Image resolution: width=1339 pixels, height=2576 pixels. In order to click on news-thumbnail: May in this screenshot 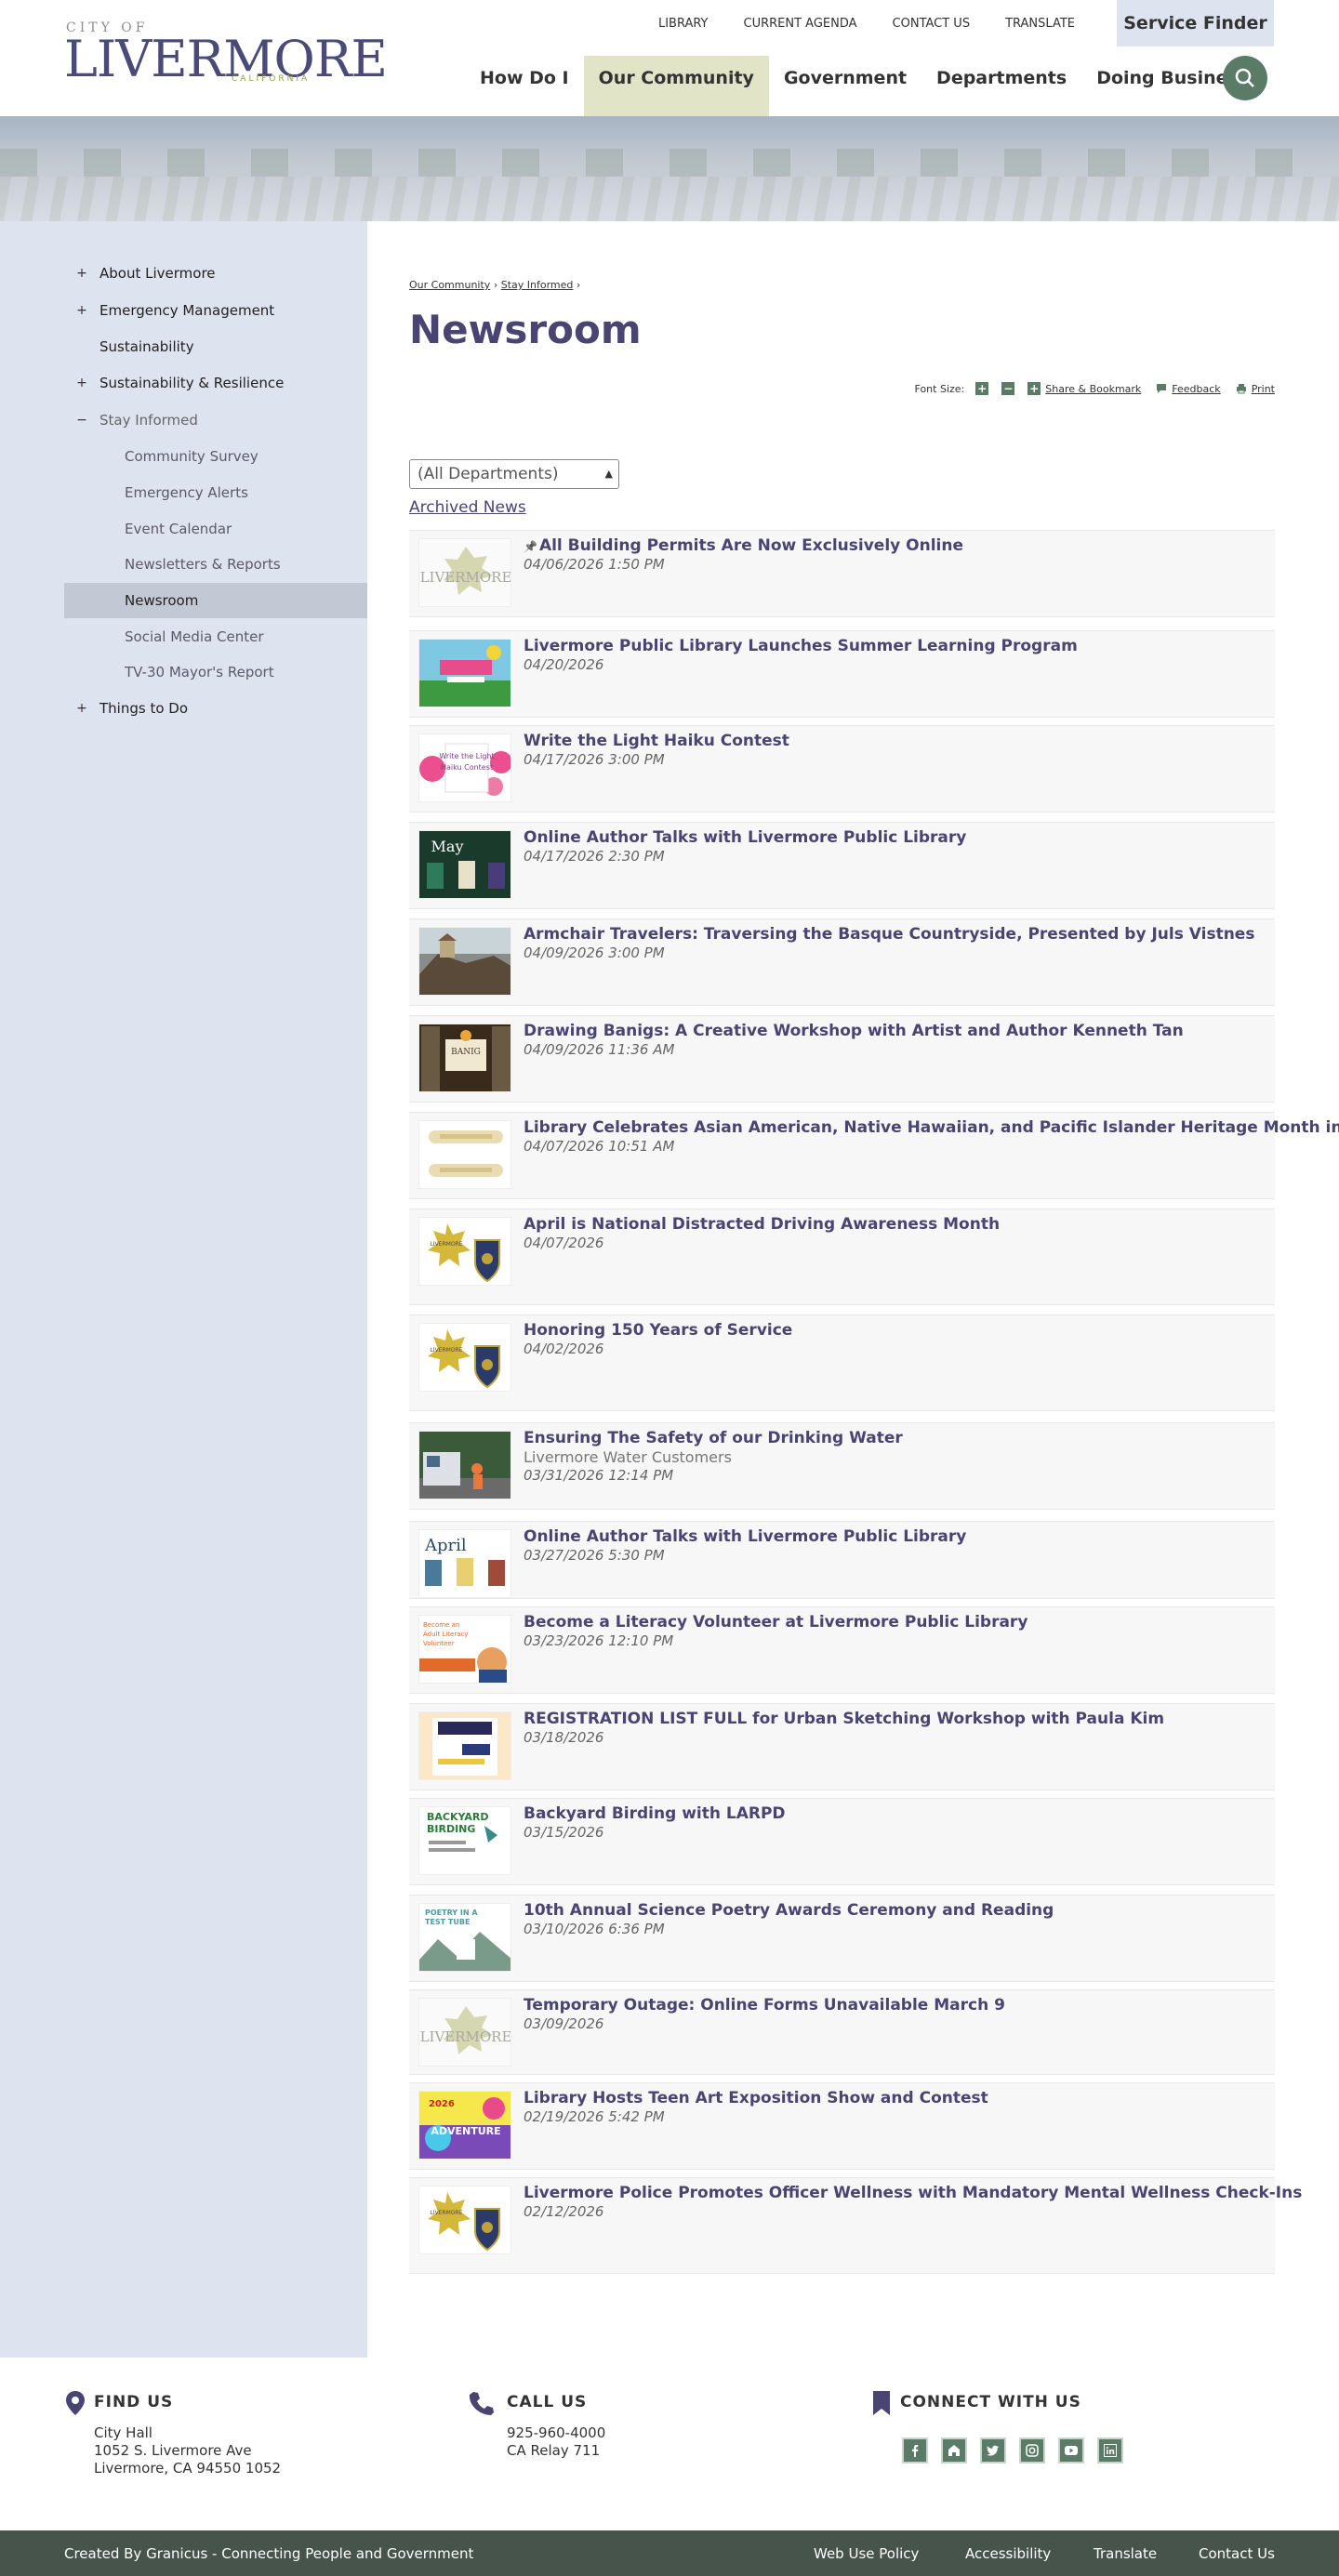, I will do `click(464, 864)`.